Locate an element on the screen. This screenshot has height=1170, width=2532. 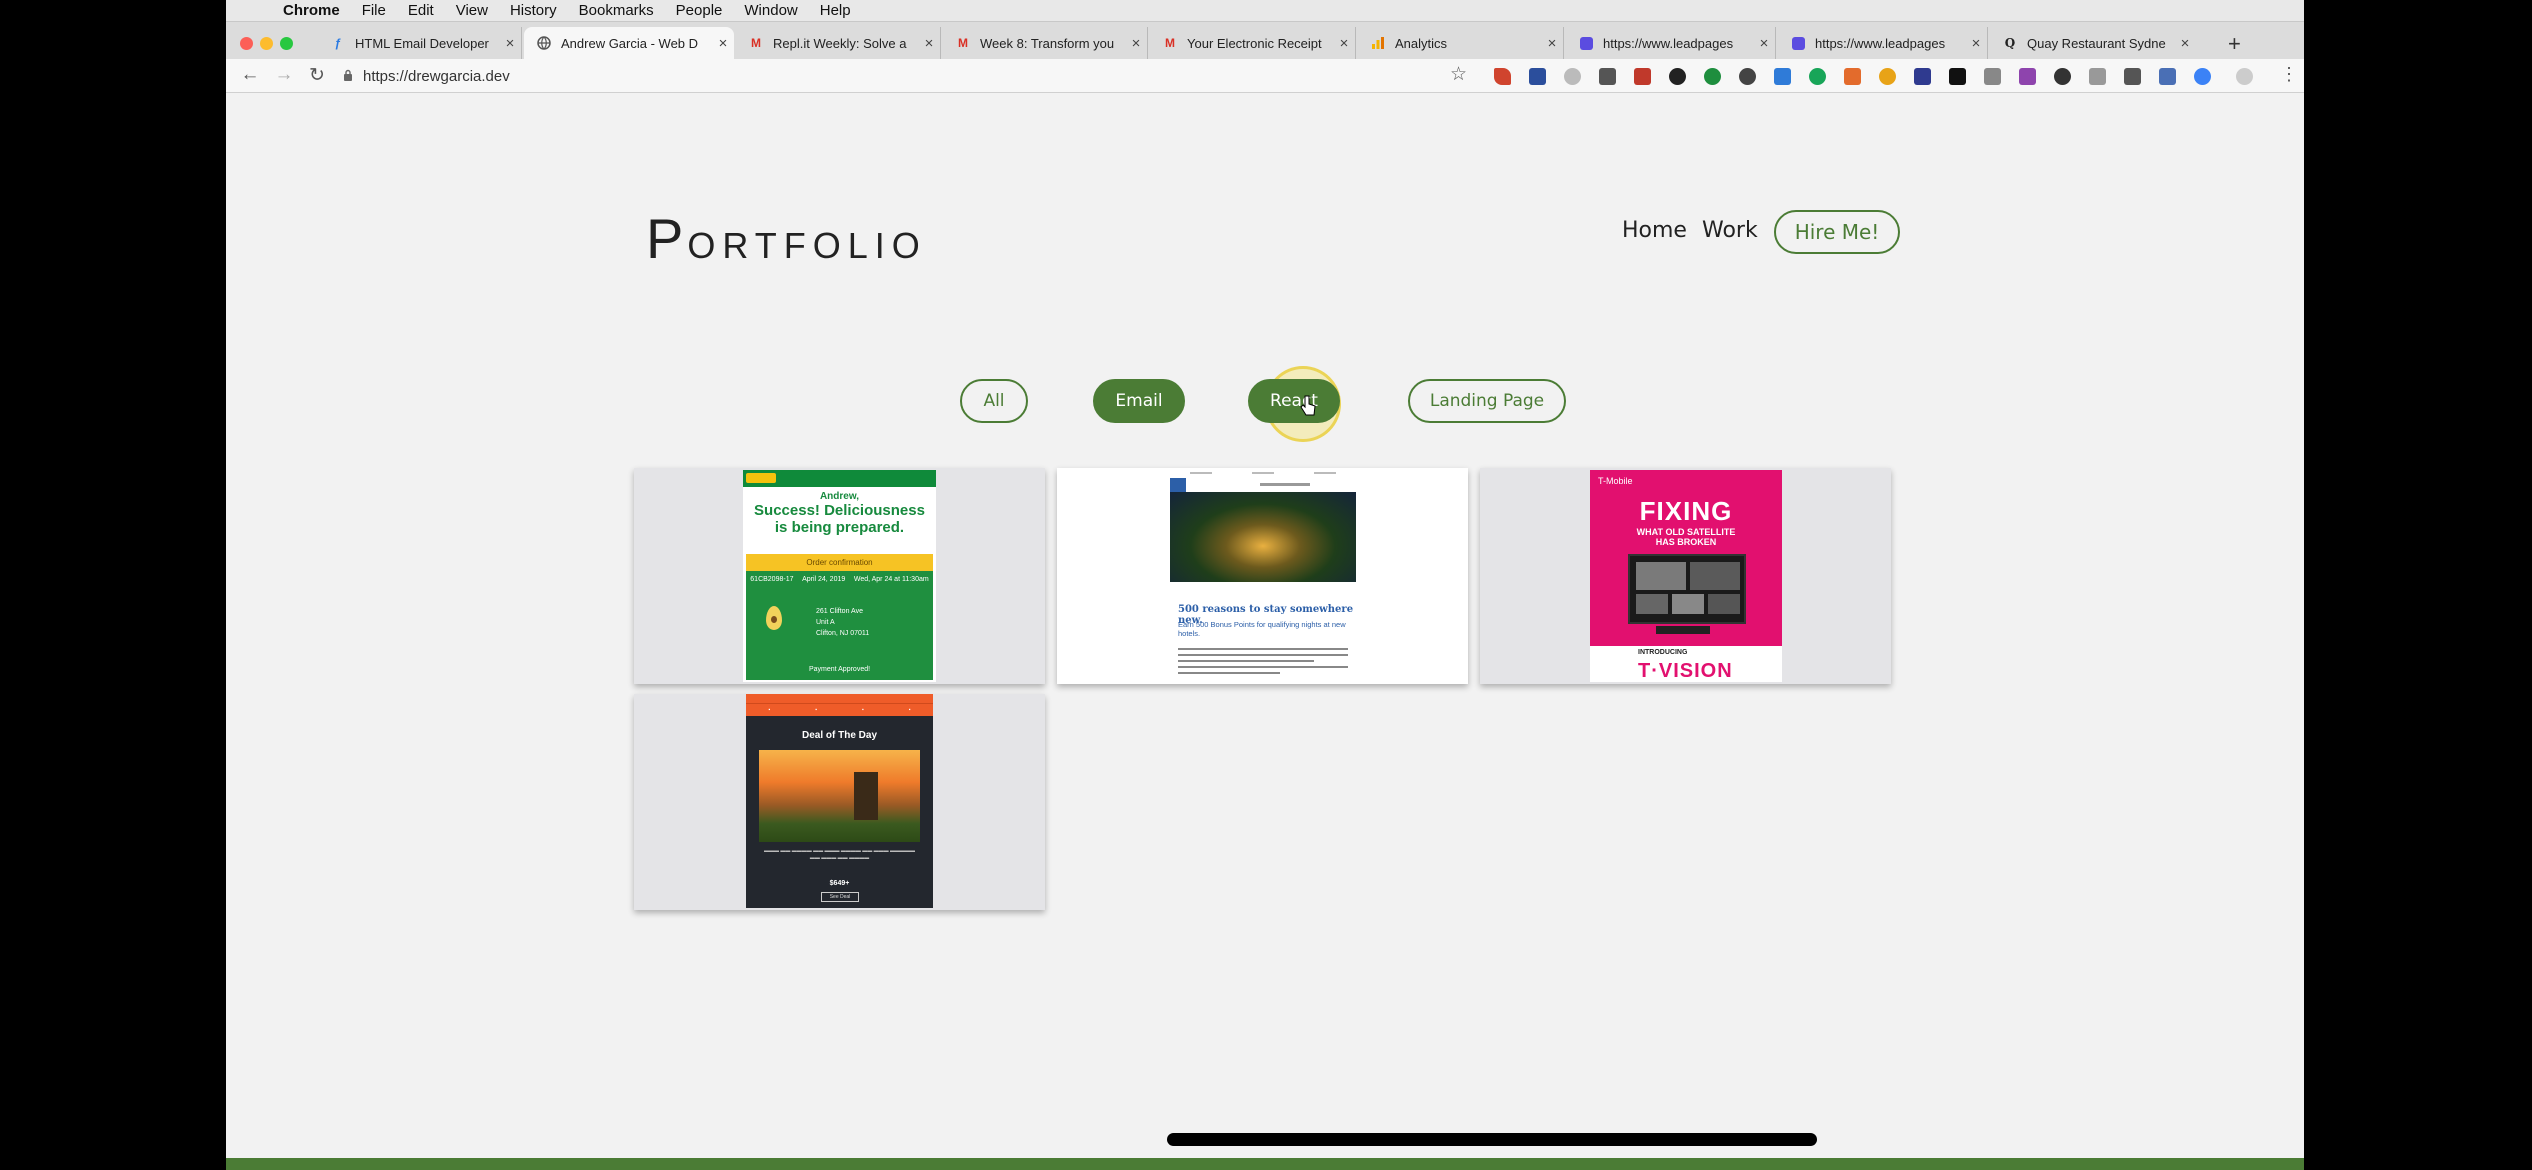
reload-icon: ↻ is located at coordinates (317, 75).